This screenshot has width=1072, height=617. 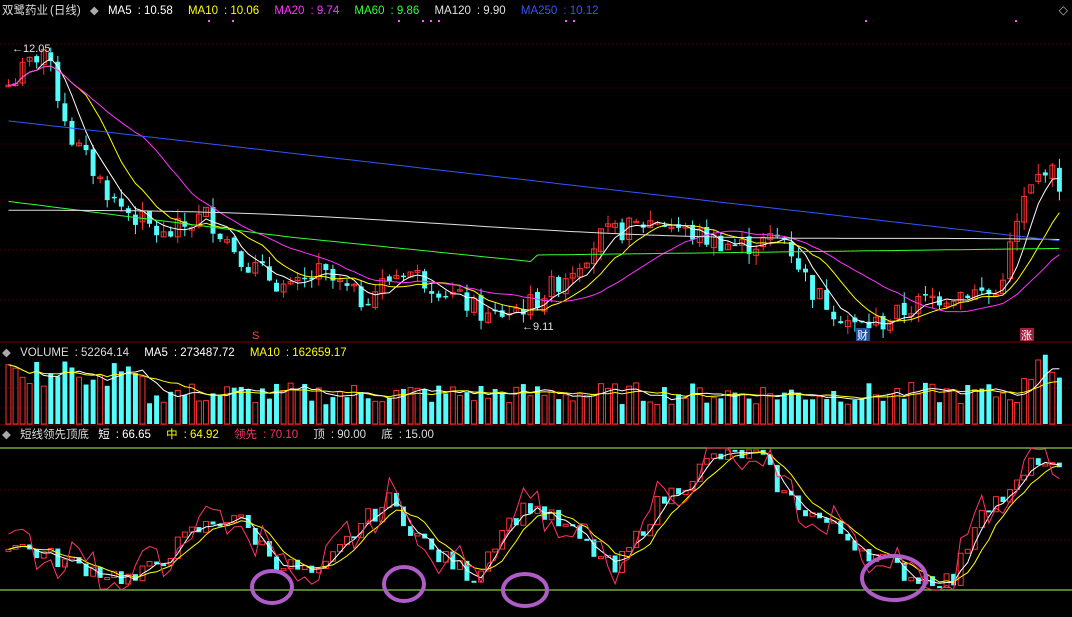 What do you see at coordinates (407, 435) in the screenshot?
I see `osc-bottom-label: 底: 15.00` at bounding box center [407, 435].